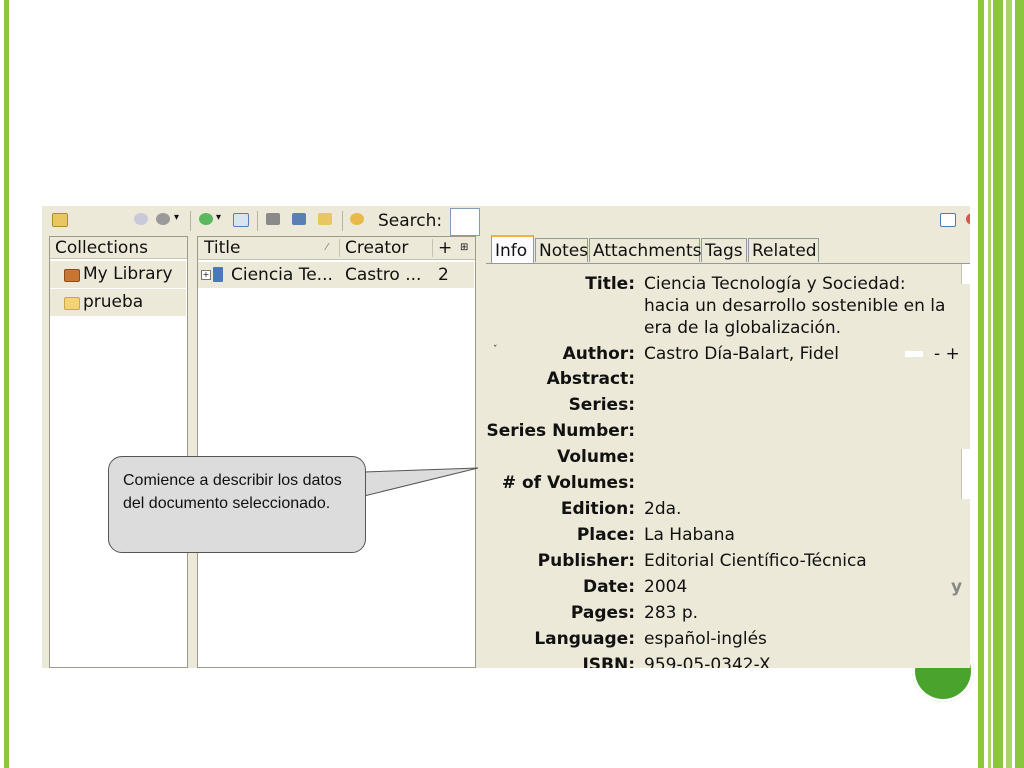 The height and width of the screenshot is (768, 1024). I want to click on tab-info: Info, so click(512, 249).